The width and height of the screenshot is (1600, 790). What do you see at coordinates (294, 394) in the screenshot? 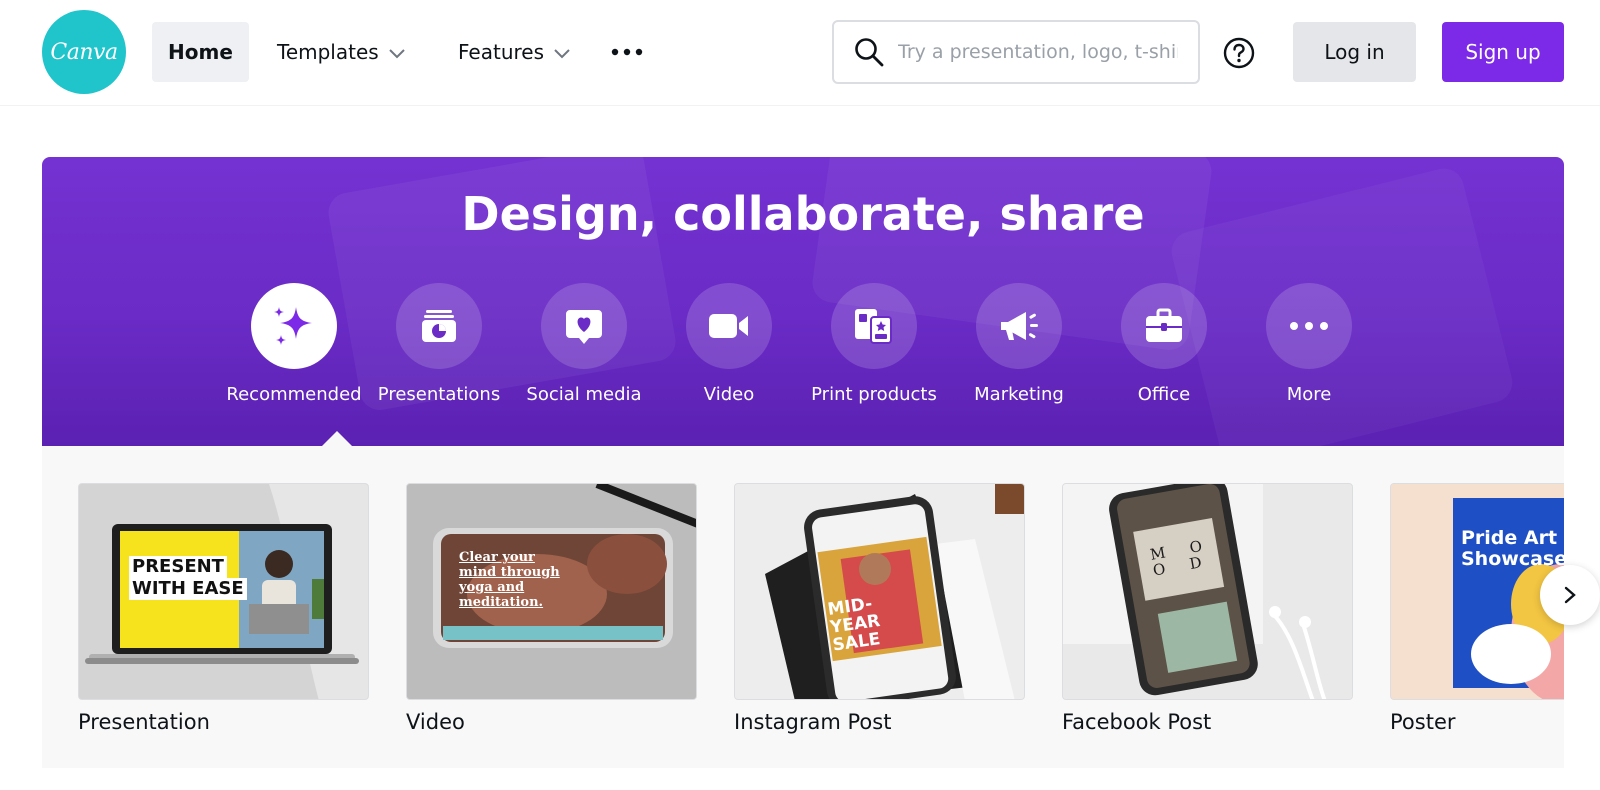
I see `category-label: Recommended` at bounding box center [294, 394].